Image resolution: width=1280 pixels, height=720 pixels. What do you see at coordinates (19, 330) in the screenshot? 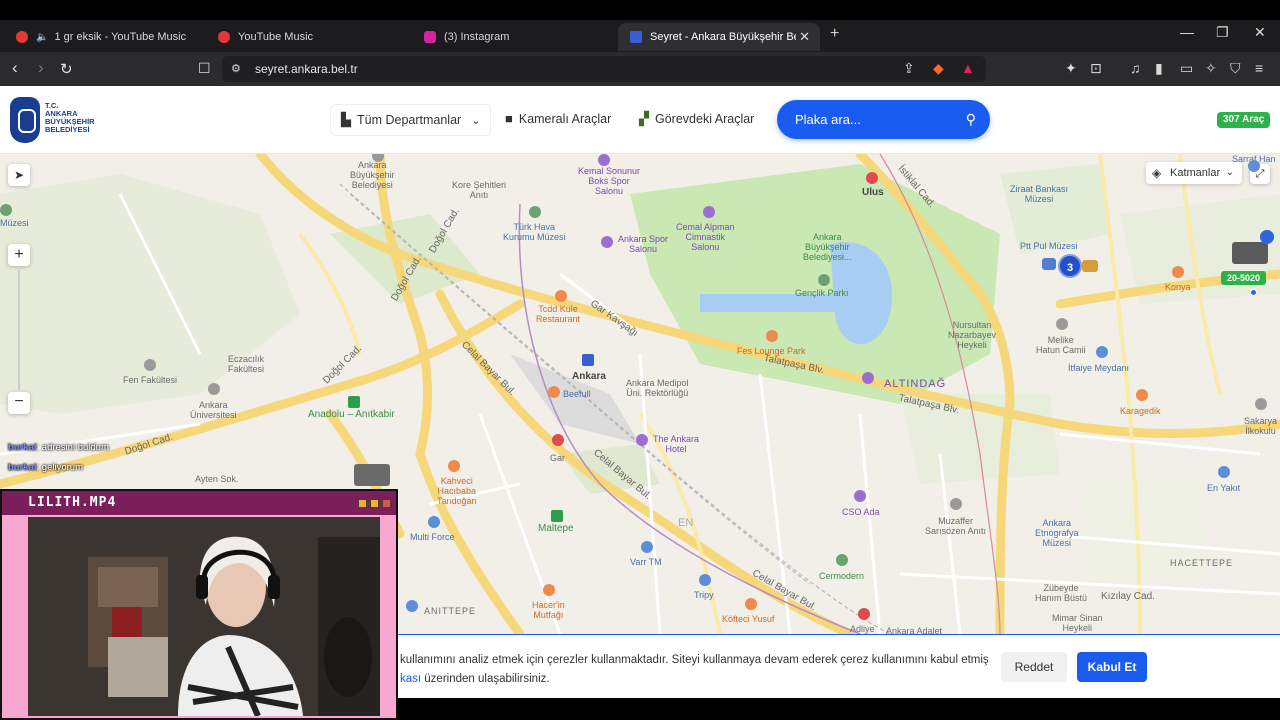
I see `zoom-slider` at bounding box center [19, 330].